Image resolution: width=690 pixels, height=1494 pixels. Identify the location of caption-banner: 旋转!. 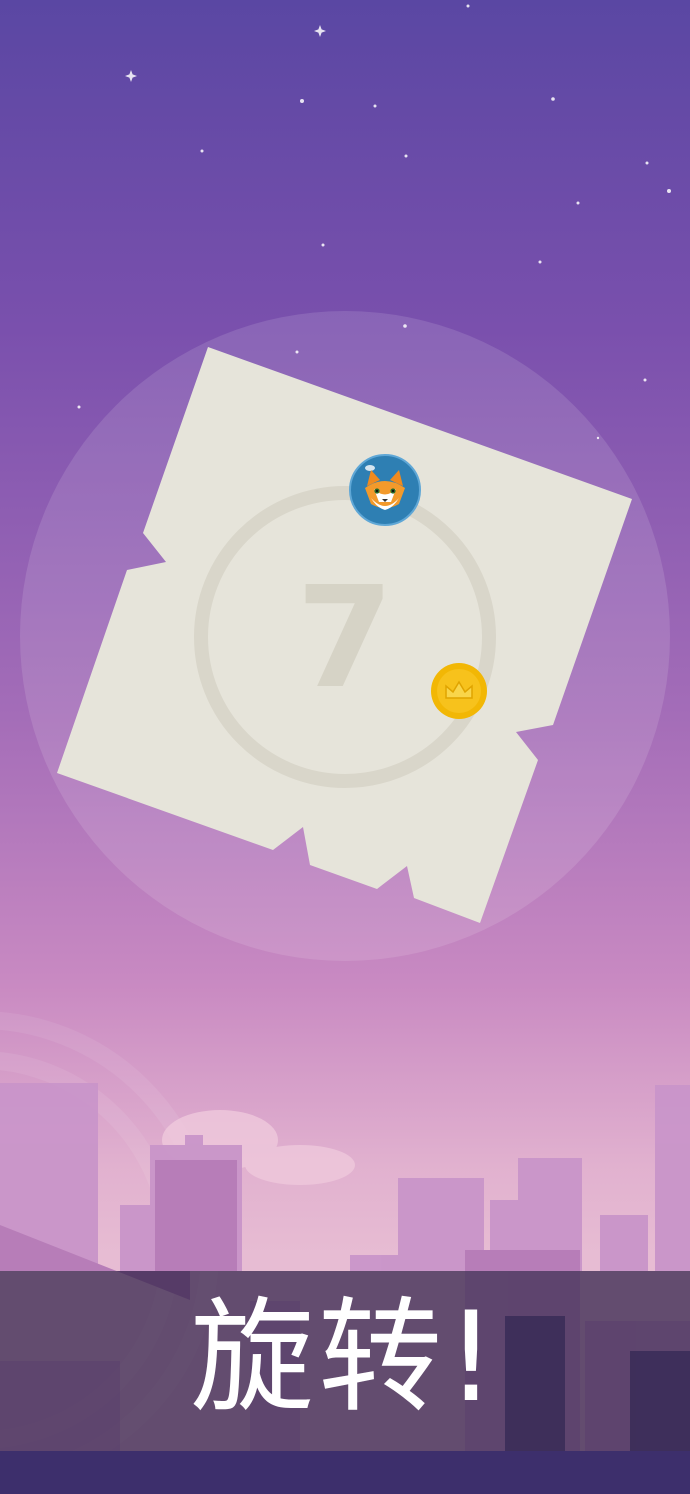
(345, 1361).